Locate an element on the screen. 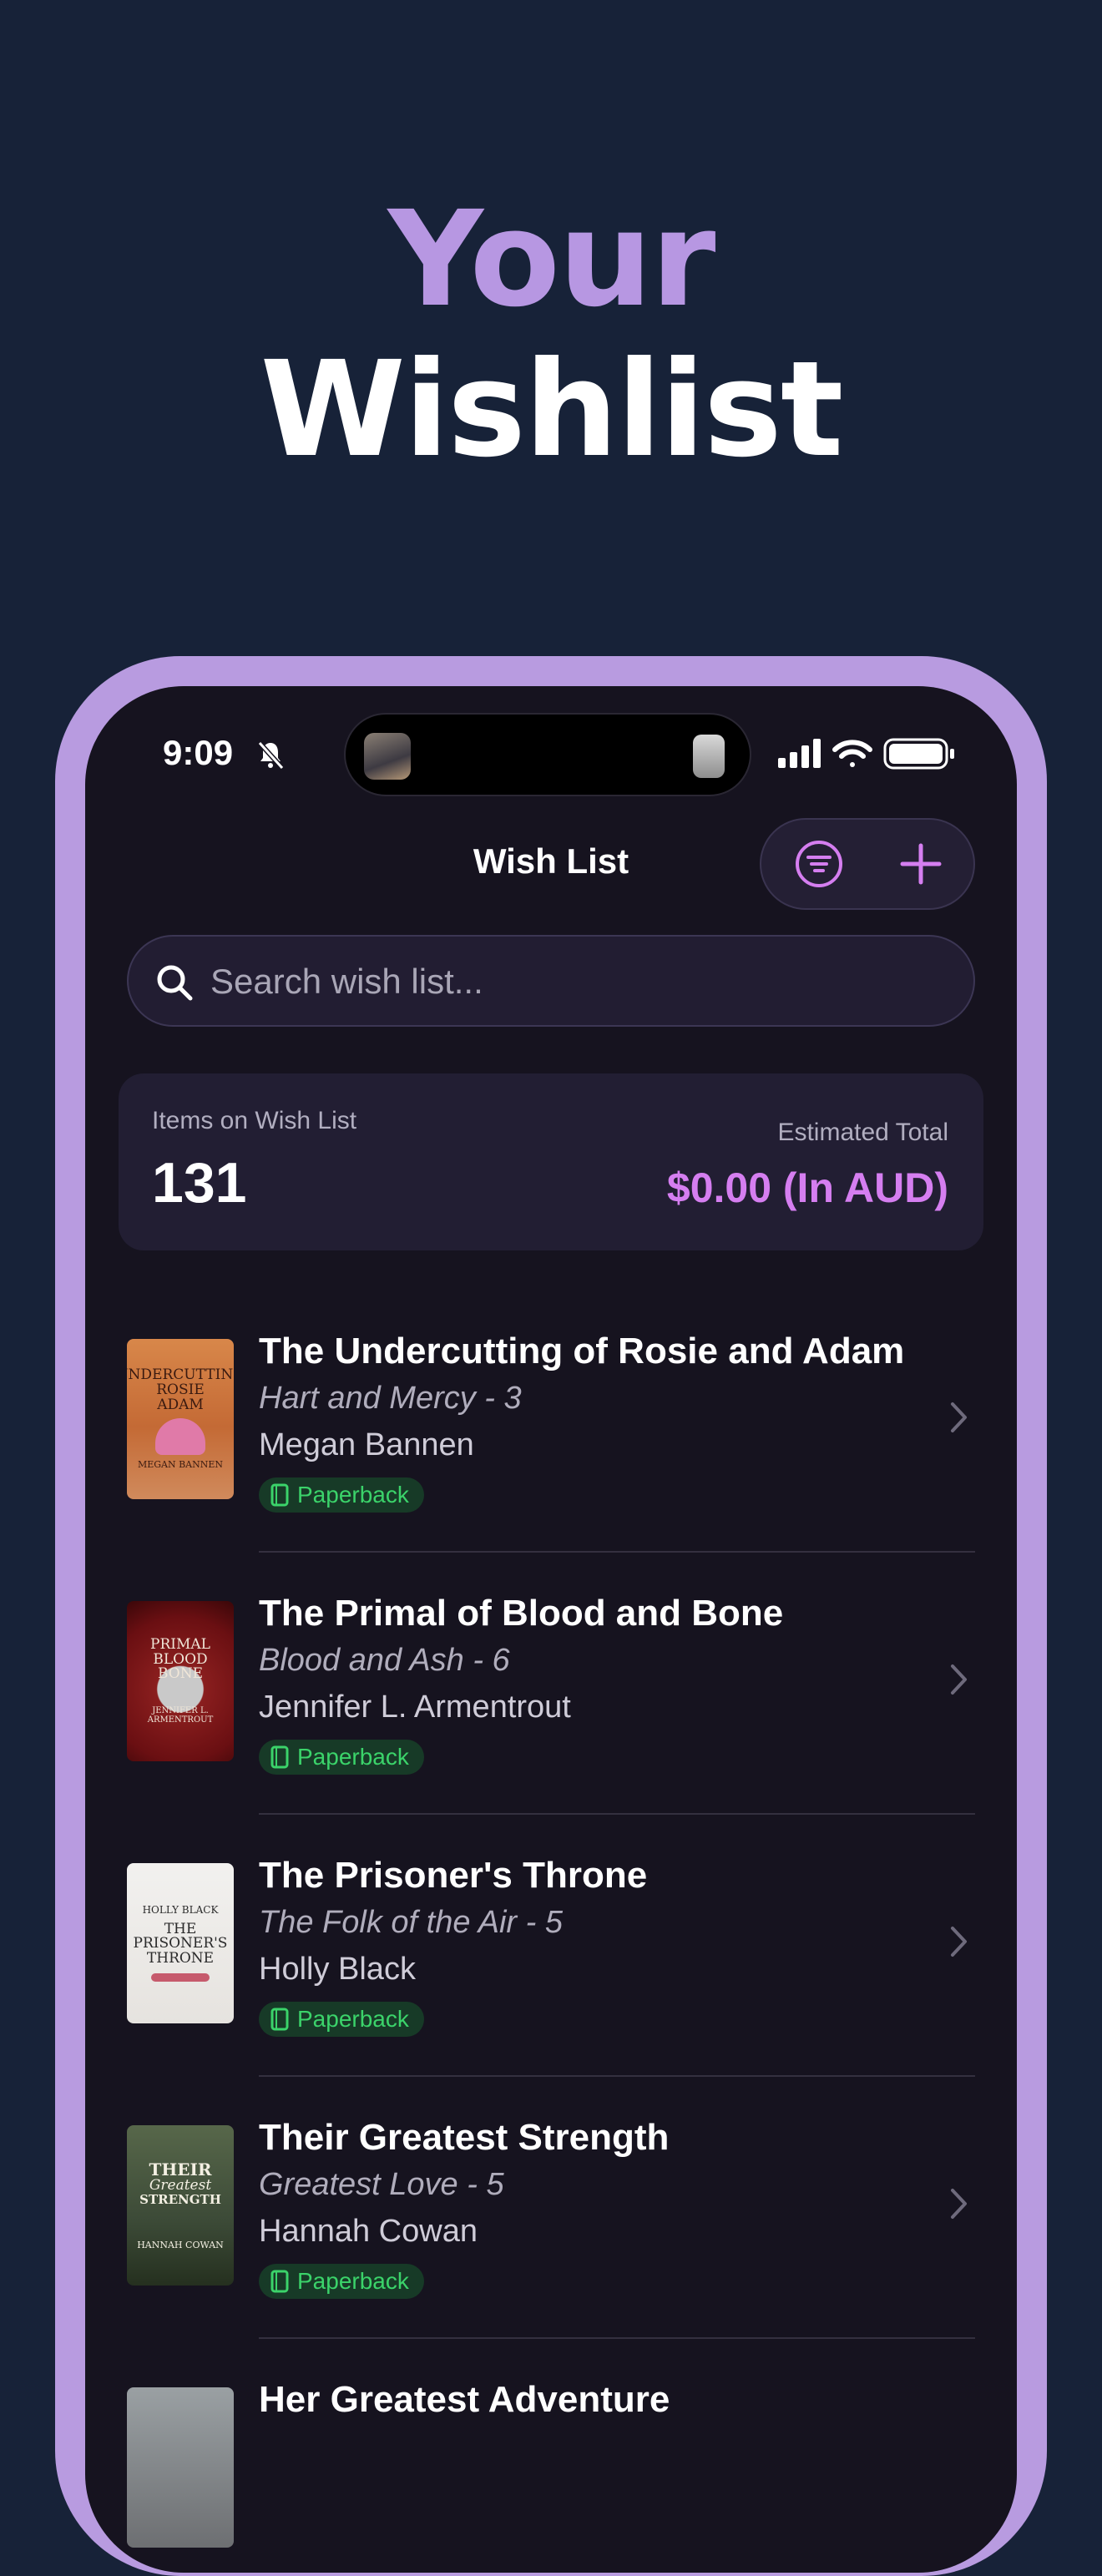 Image resolution: width=1102 pixels, height=2576 pixels. cover-text: HOLLY BLACK is located at coordinates (180, 1909).